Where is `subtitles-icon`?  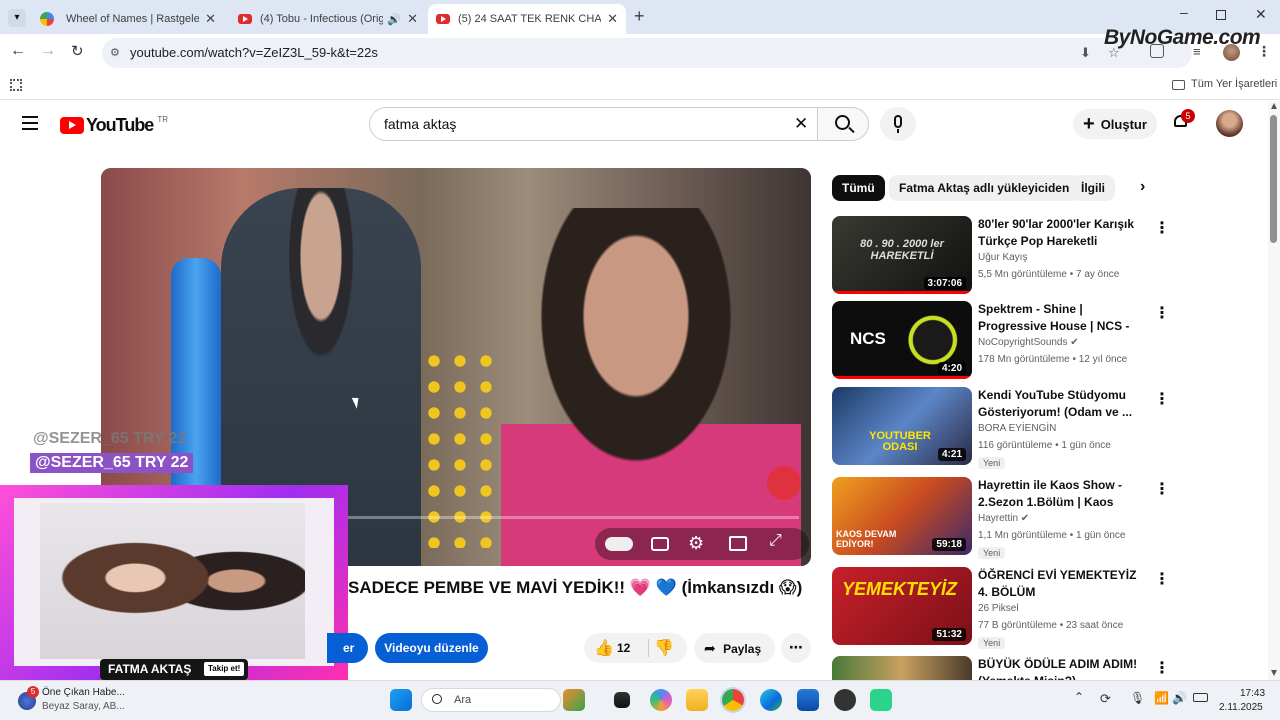
subtitles-icon is located at coordinates (660, 544).